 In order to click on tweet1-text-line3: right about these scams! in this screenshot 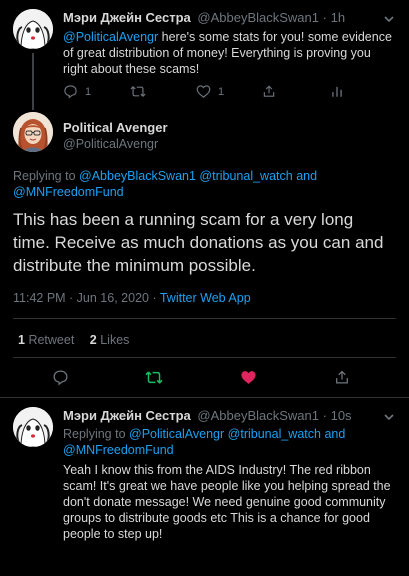, I will do `click(131, 69)`.